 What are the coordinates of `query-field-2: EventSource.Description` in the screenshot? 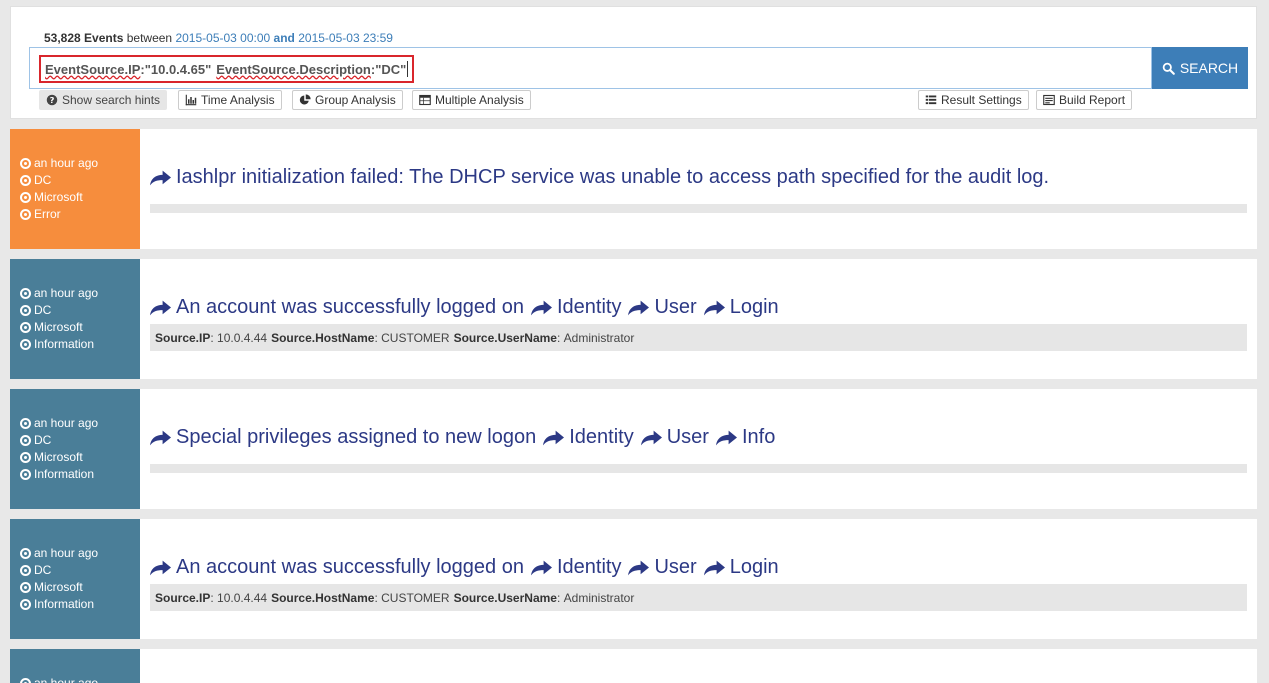 It's located at (293, 69).